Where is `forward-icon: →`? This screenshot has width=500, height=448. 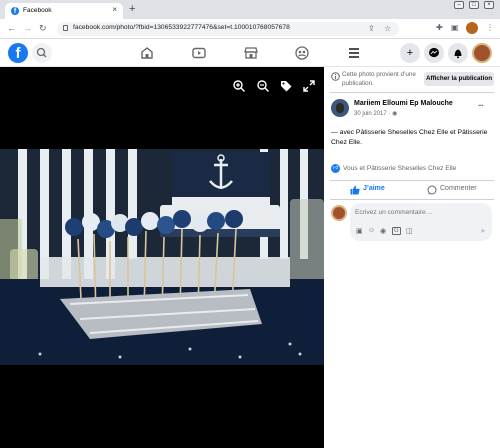 forward-icon: → is located at coordinates (27, 28).